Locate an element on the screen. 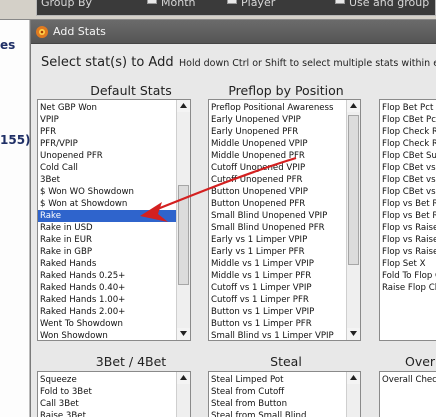  list-item: Cutoff vs 1 Limper PFR is located at coordinates (277, 300).